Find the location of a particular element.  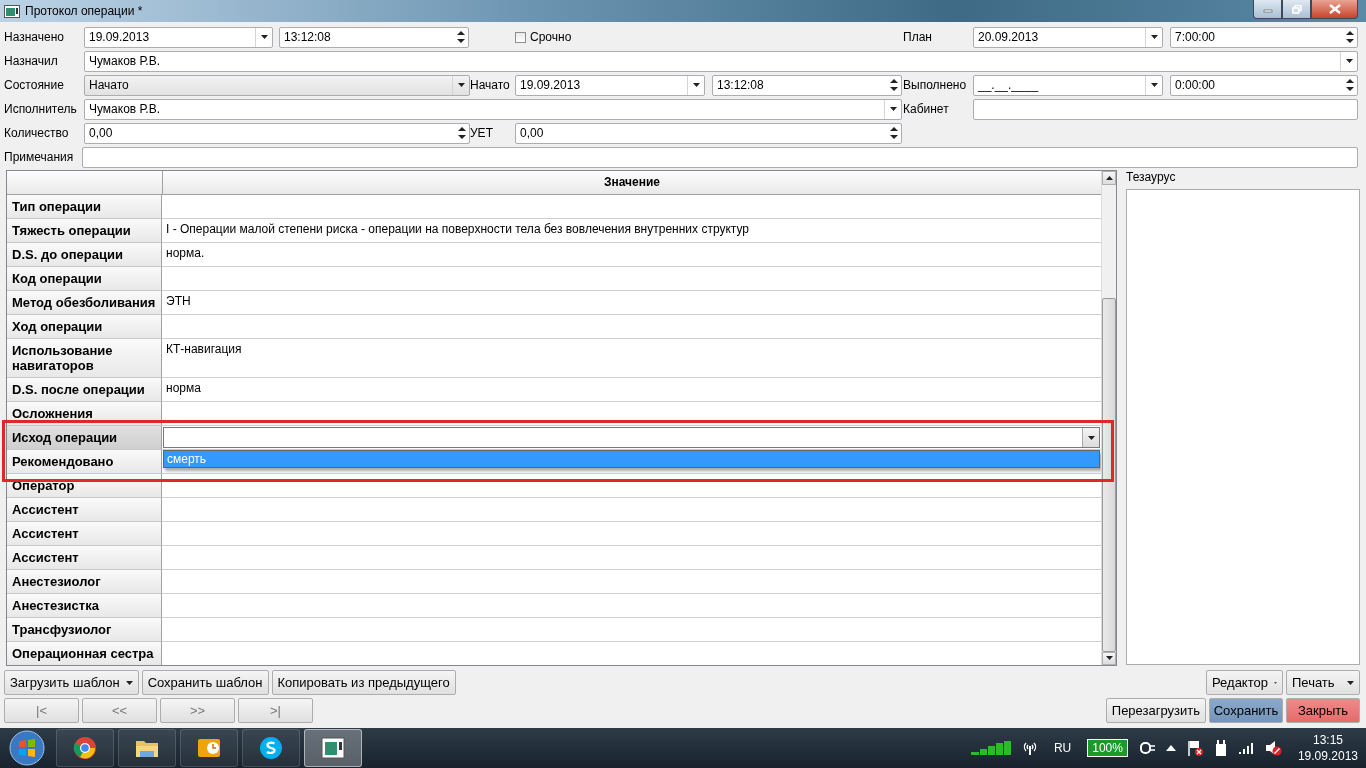

time-field: 7:00:00 is located at coordinates (1264, 37).